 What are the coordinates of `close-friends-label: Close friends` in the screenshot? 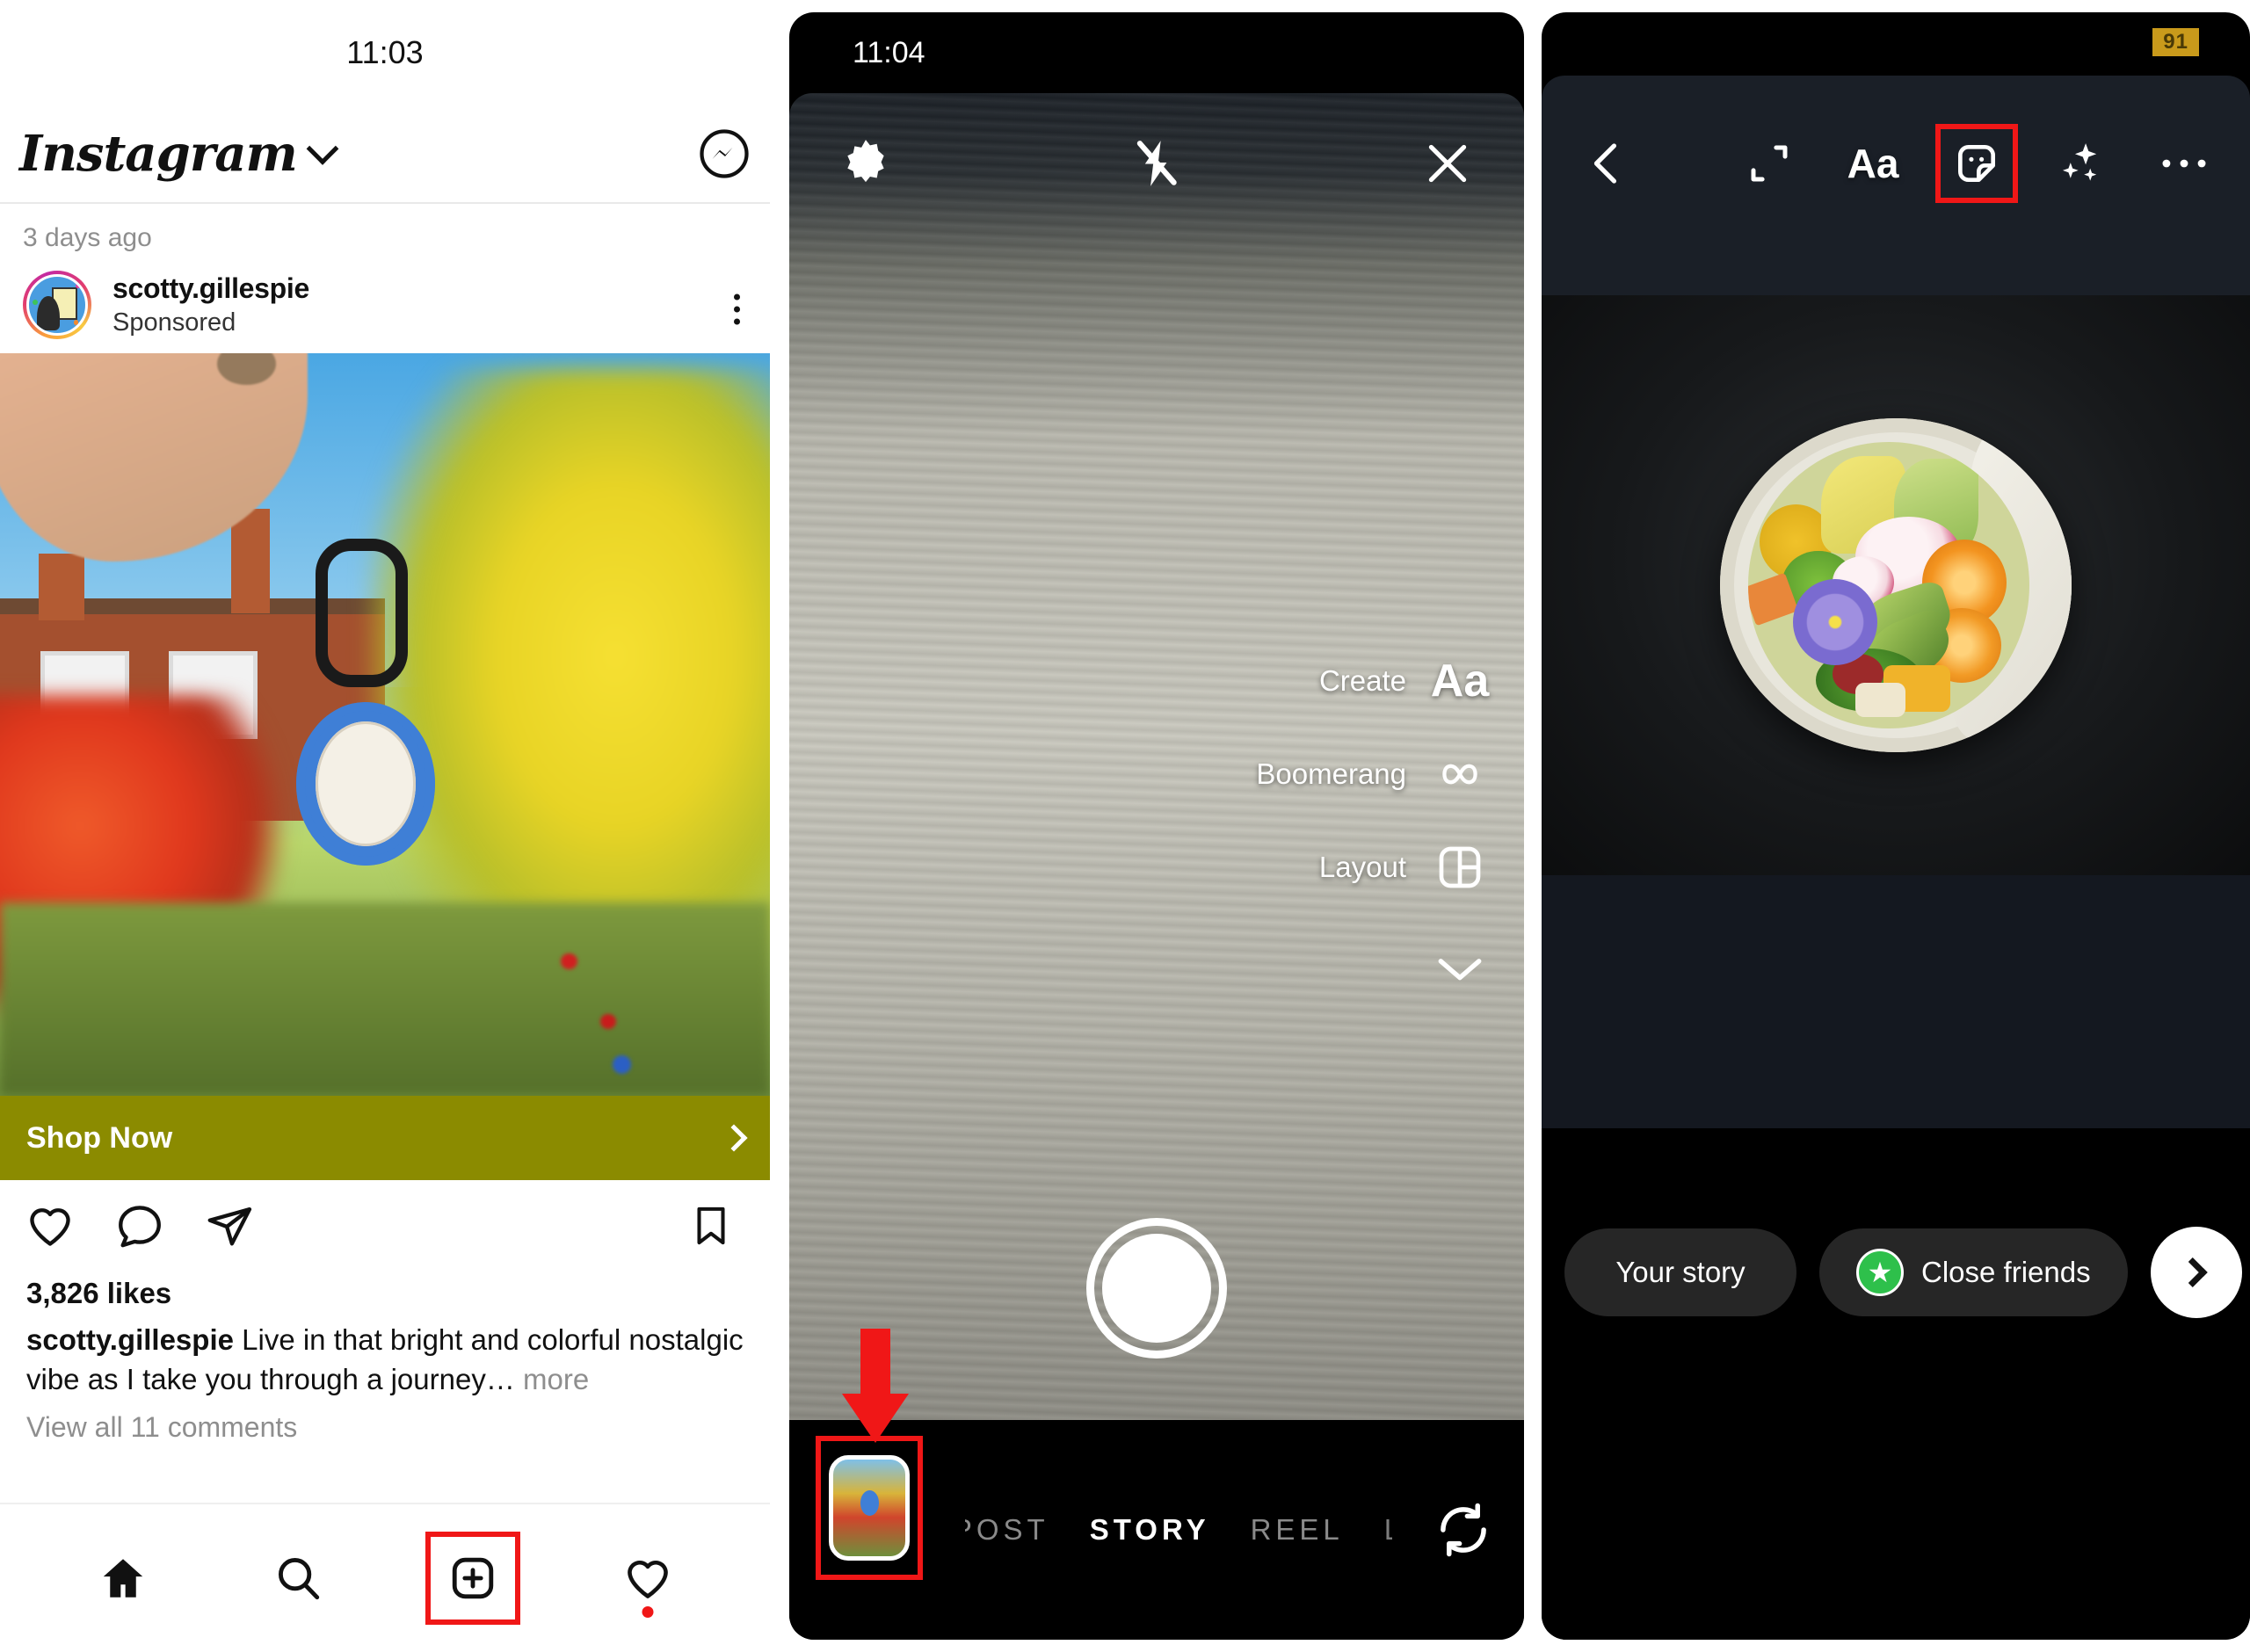 It's located at (2006, 1272).